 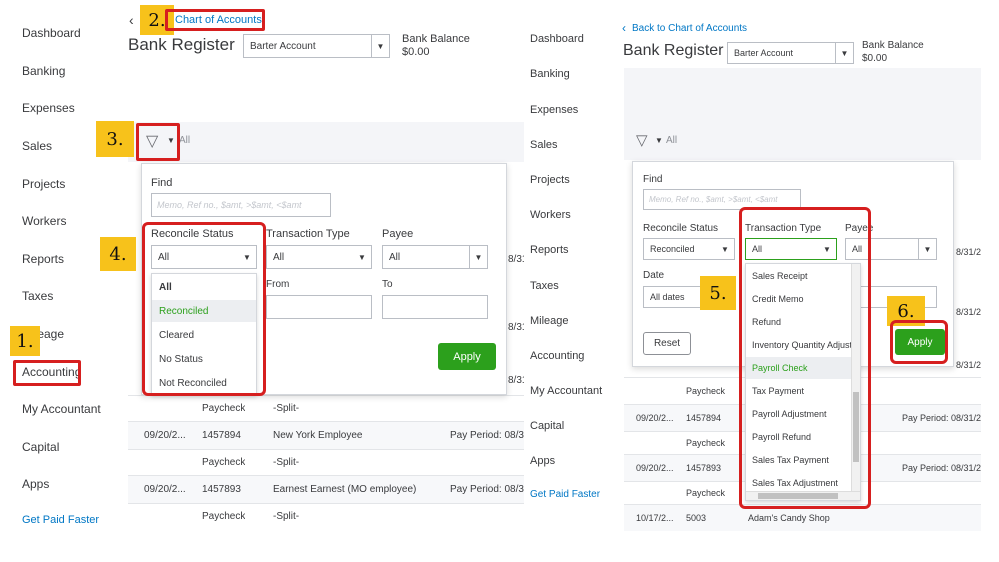 I want to click on callout-step-3: 3., so click(x=115, y=139).